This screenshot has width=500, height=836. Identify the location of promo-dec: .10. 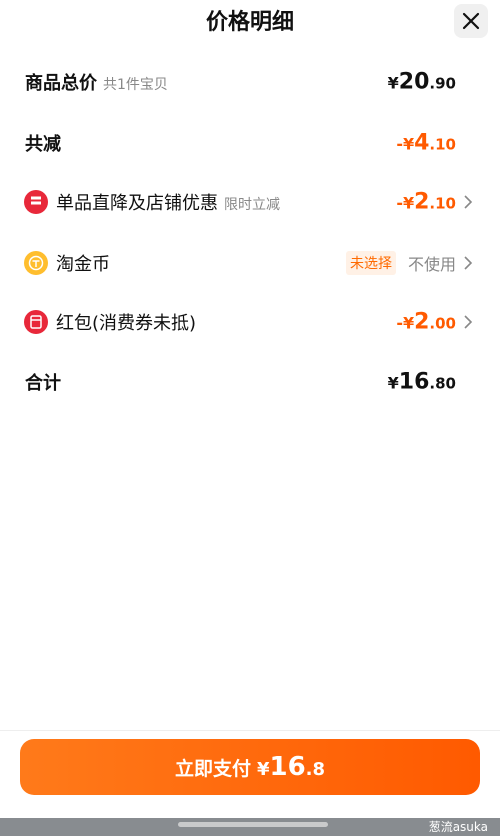
(442, 203).